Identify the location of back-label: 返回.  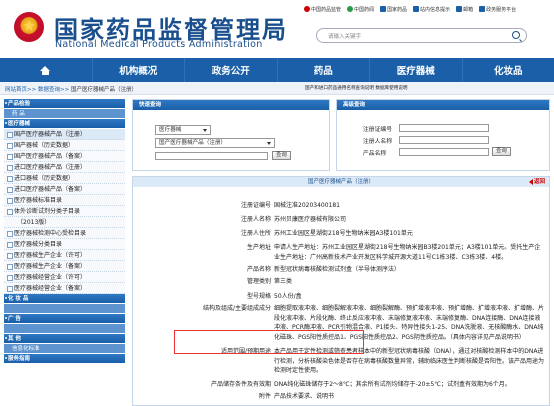
(539, 182).